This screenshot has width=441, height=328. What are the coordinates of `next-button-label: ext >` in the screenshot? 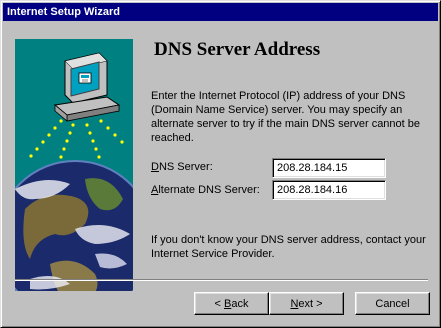 It's located at (310, 303).